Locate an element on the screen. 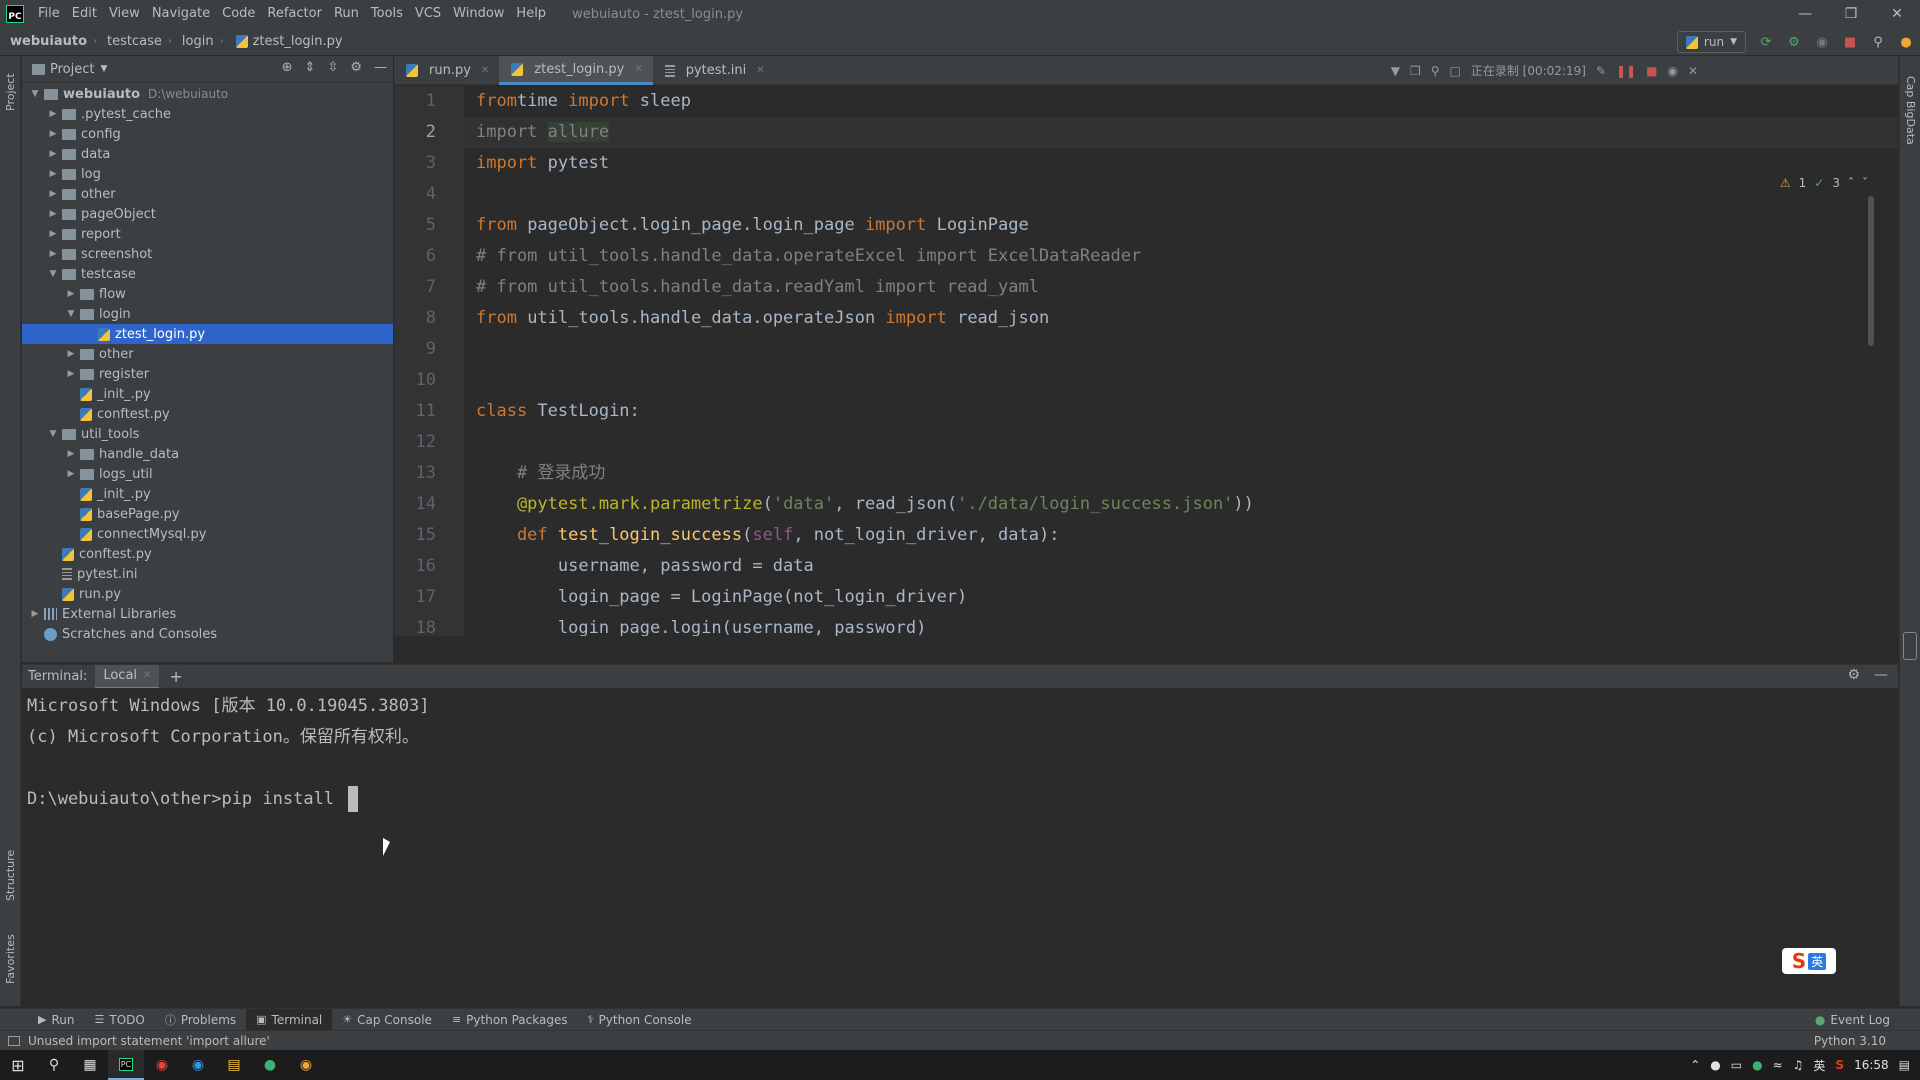 This screenshot has height=1080, width=1920. pause-icon: ❚❚ is located at coordinates (1626, 71).